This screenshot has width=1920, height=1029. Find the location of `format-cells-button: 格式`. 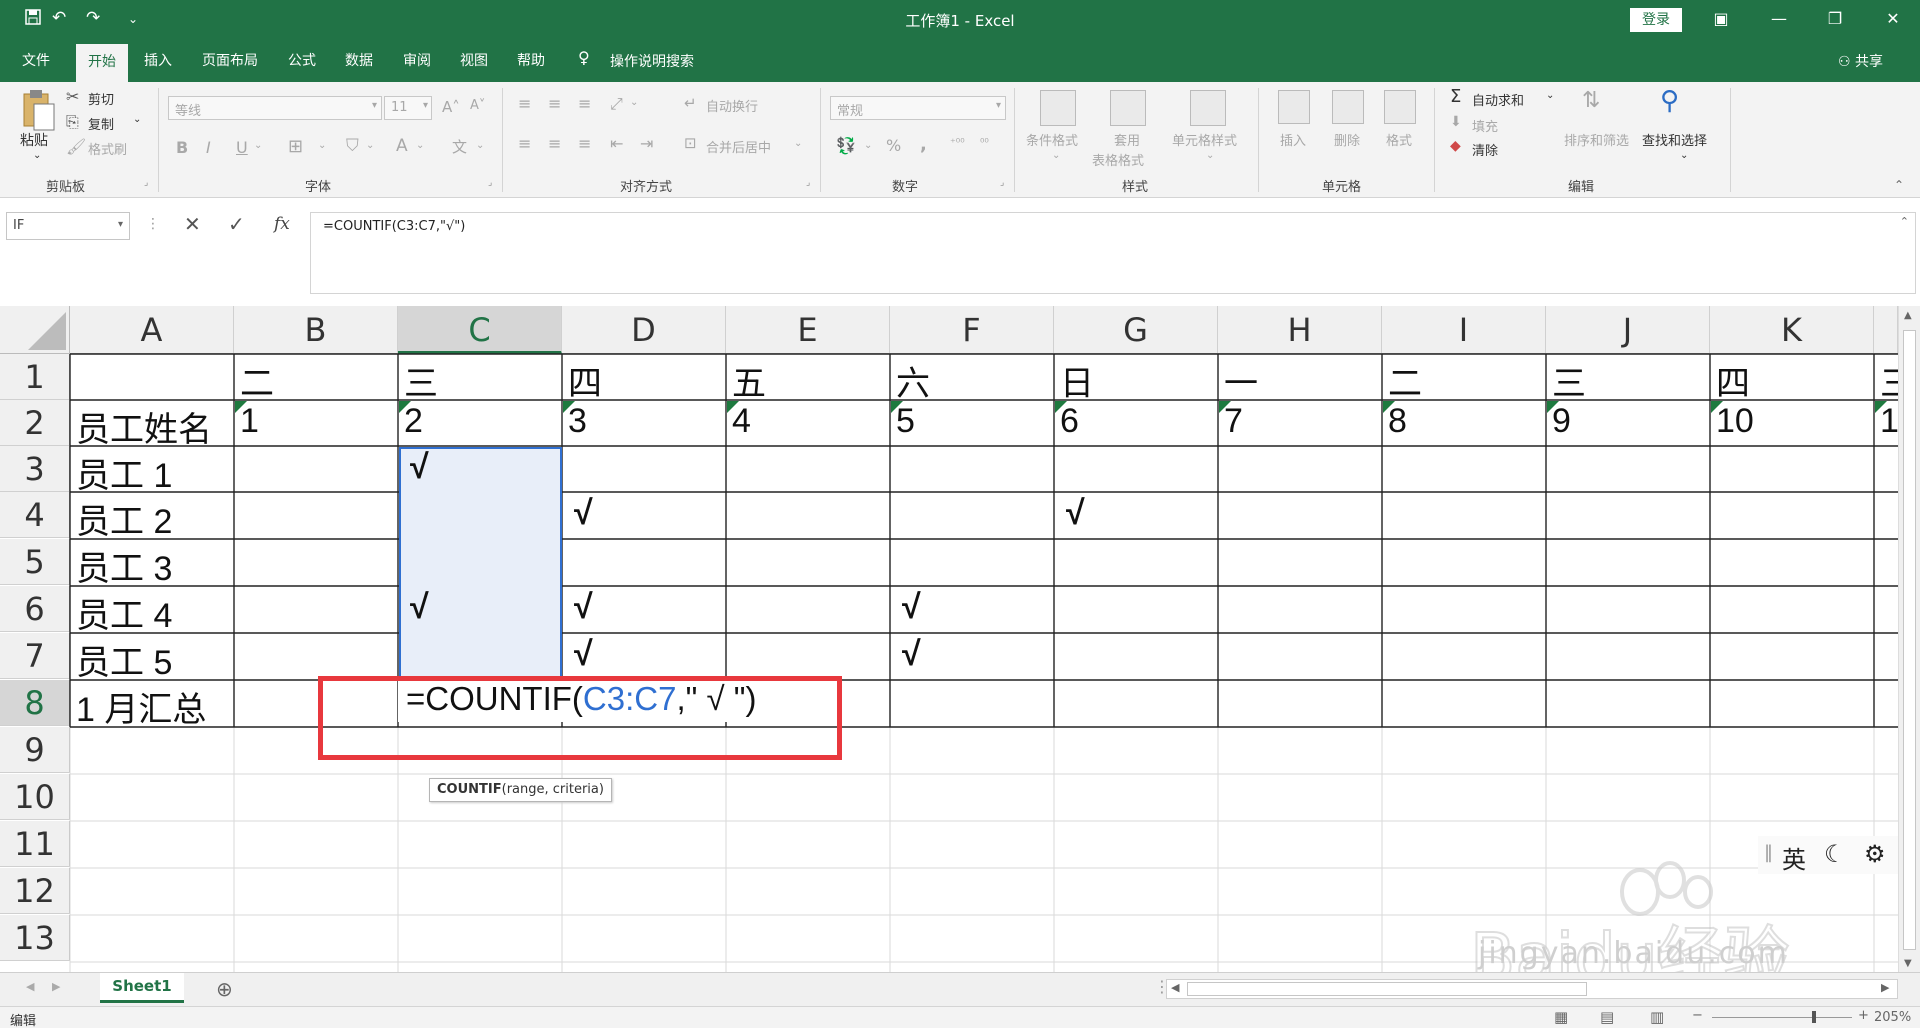

format-cells-button: 格式 is located at coordinates (1399, 139).